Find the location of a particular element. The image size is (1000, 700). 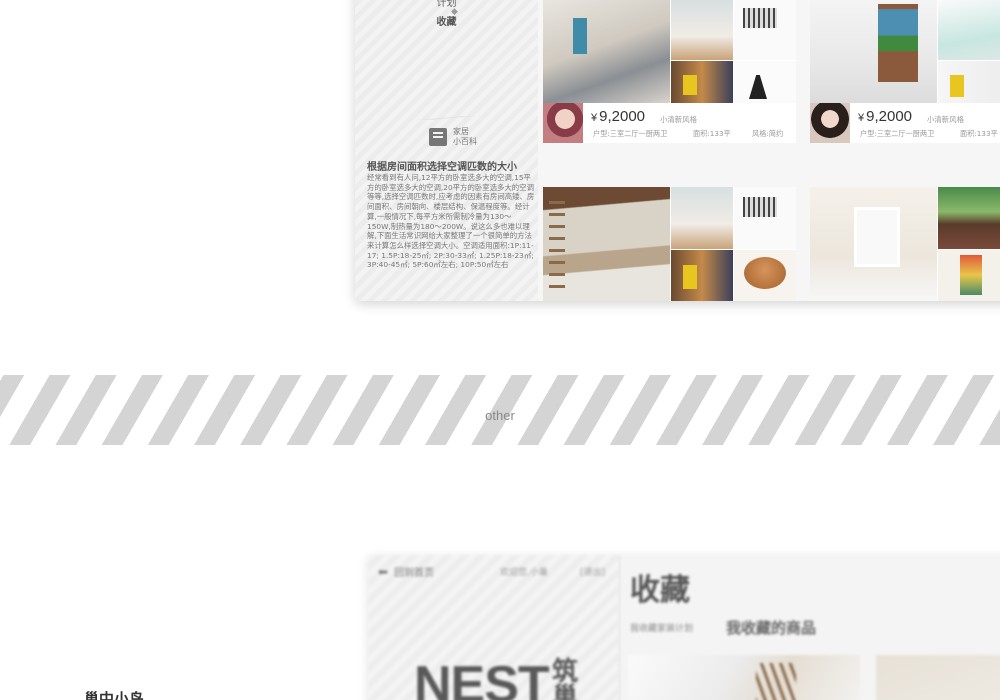

book-icon is located at coordinates (438, 137).